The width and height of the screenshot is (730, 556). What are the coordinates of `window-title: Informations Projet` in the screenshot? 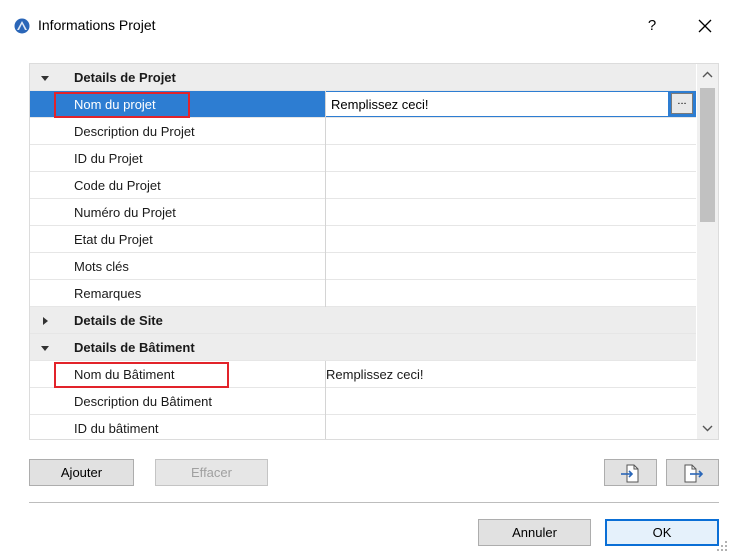 It's located at (97, 25).